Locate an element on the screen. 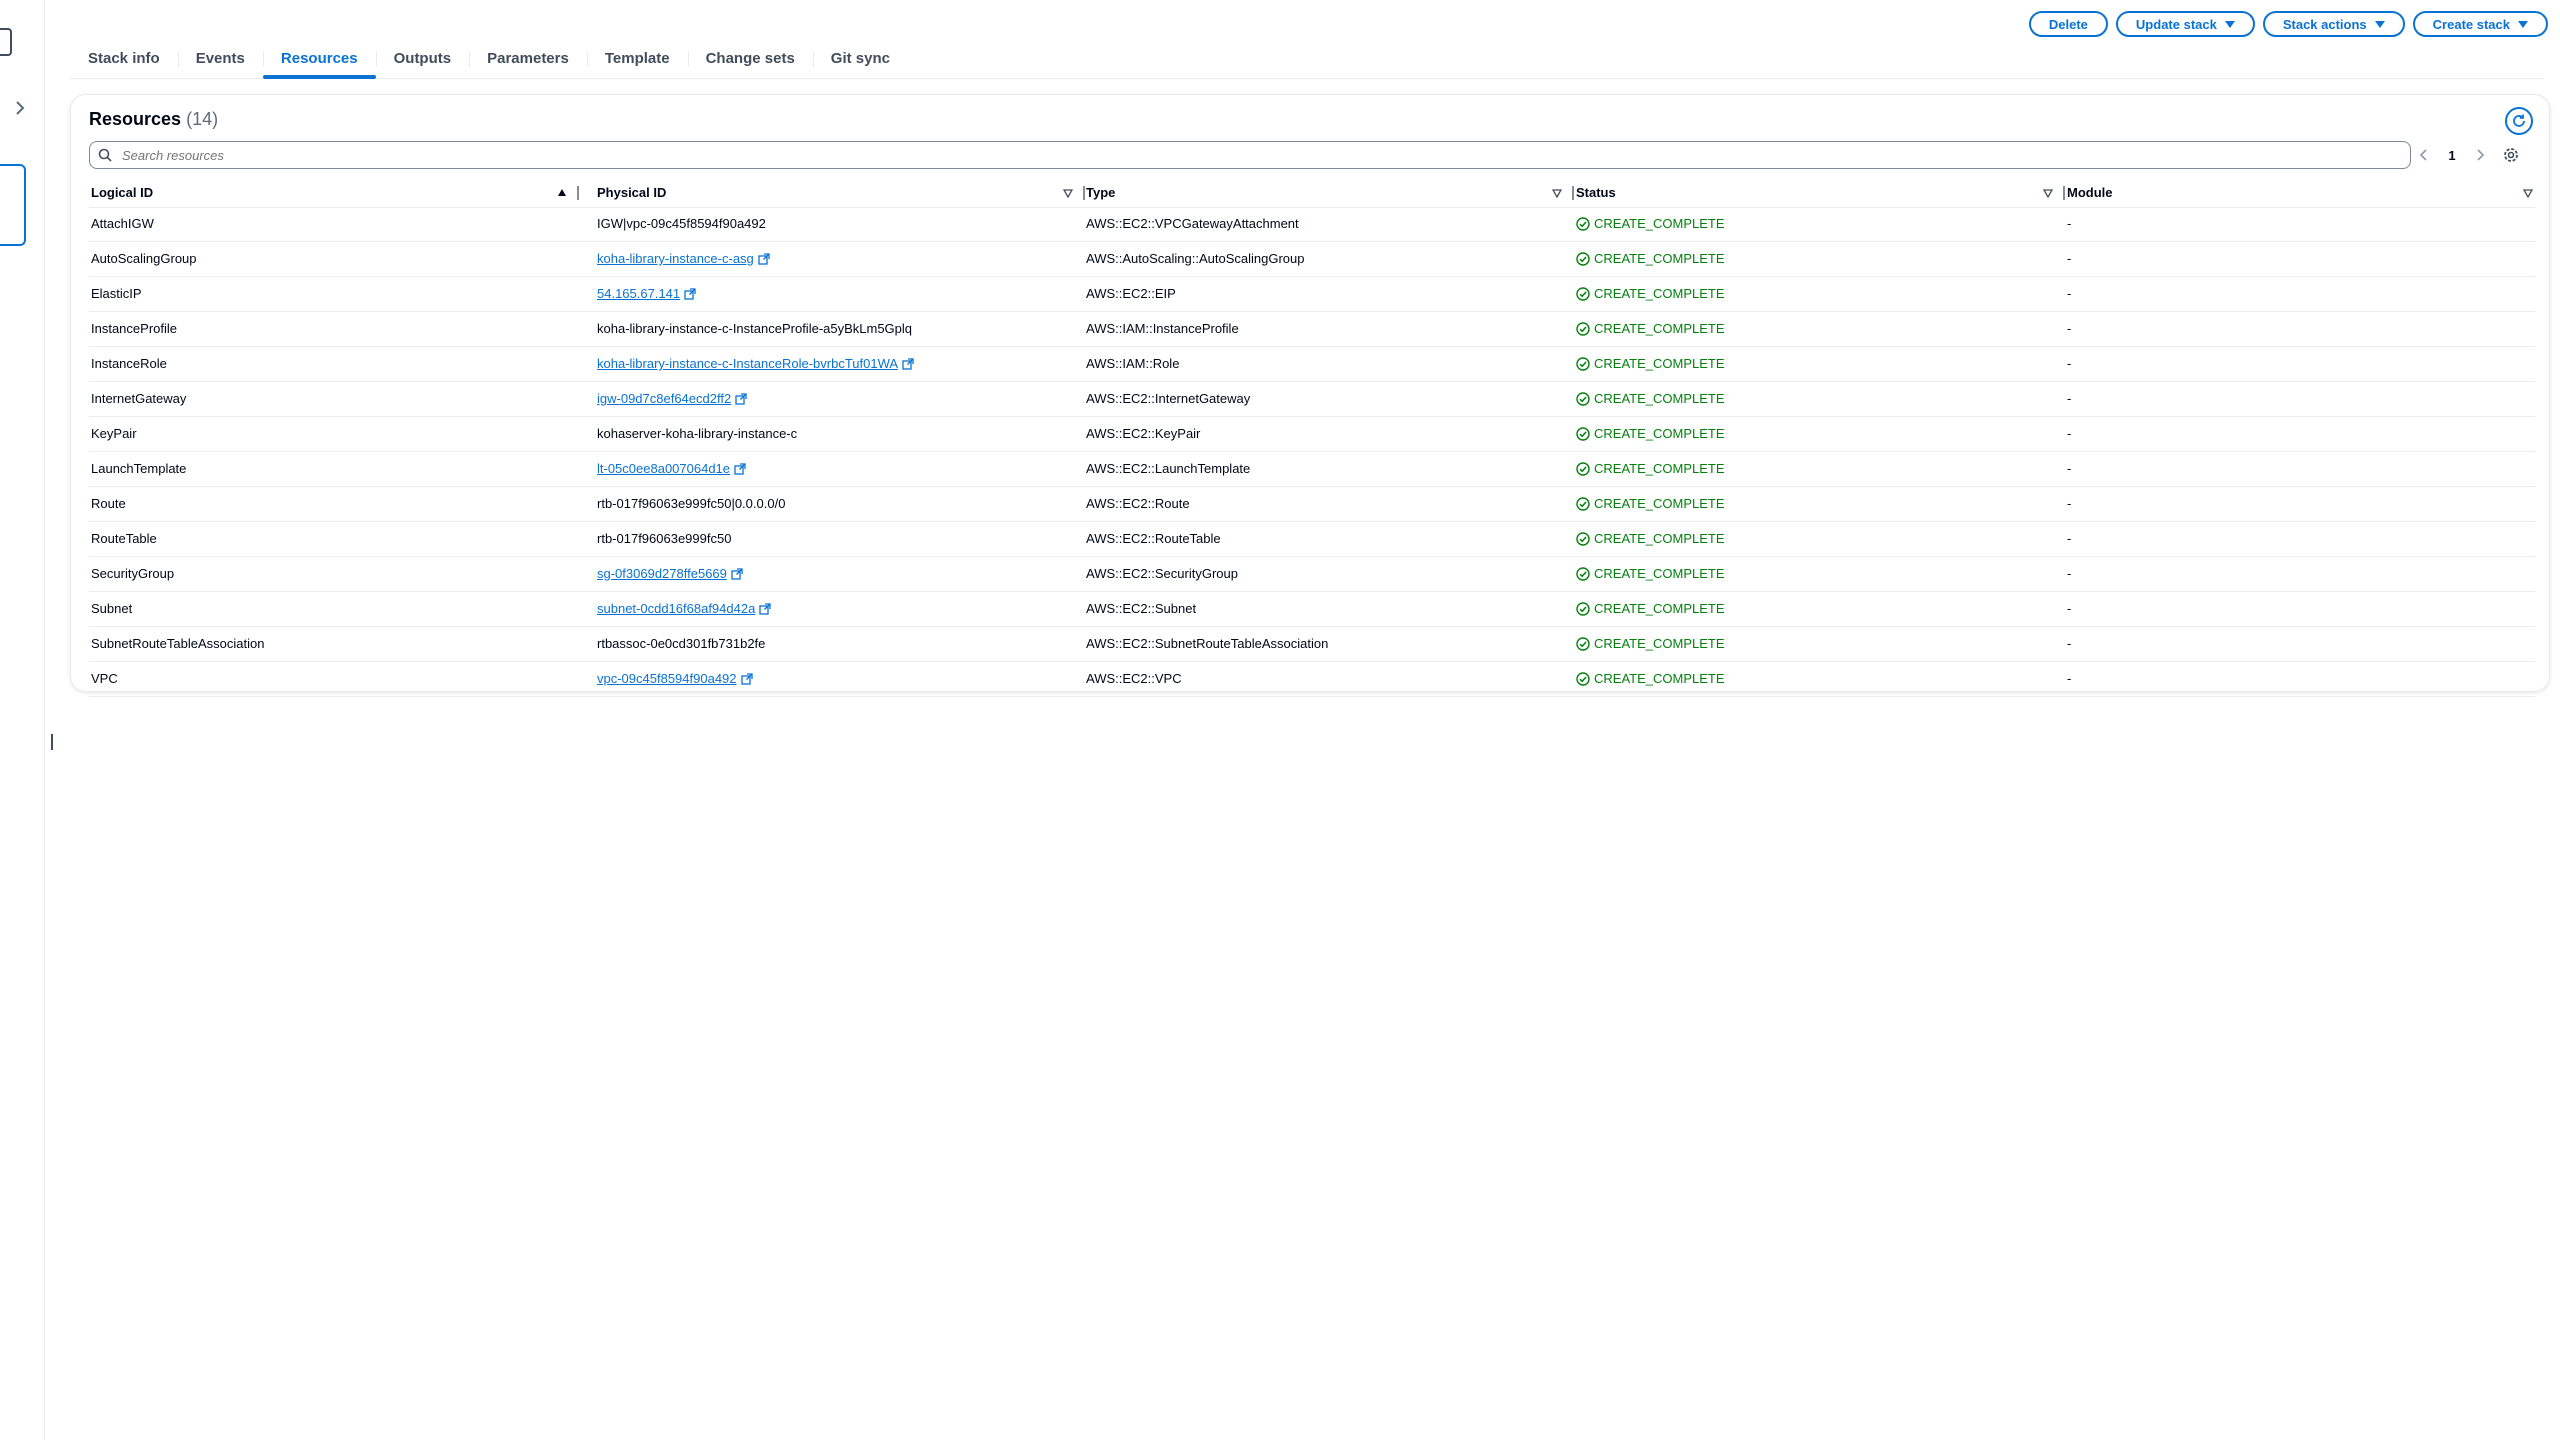 The height and width of the screenshot is (1440, 2560). cell-type: AWS::AutoScaling::AutoScalingGroup is located at coordinates (1195, 258).